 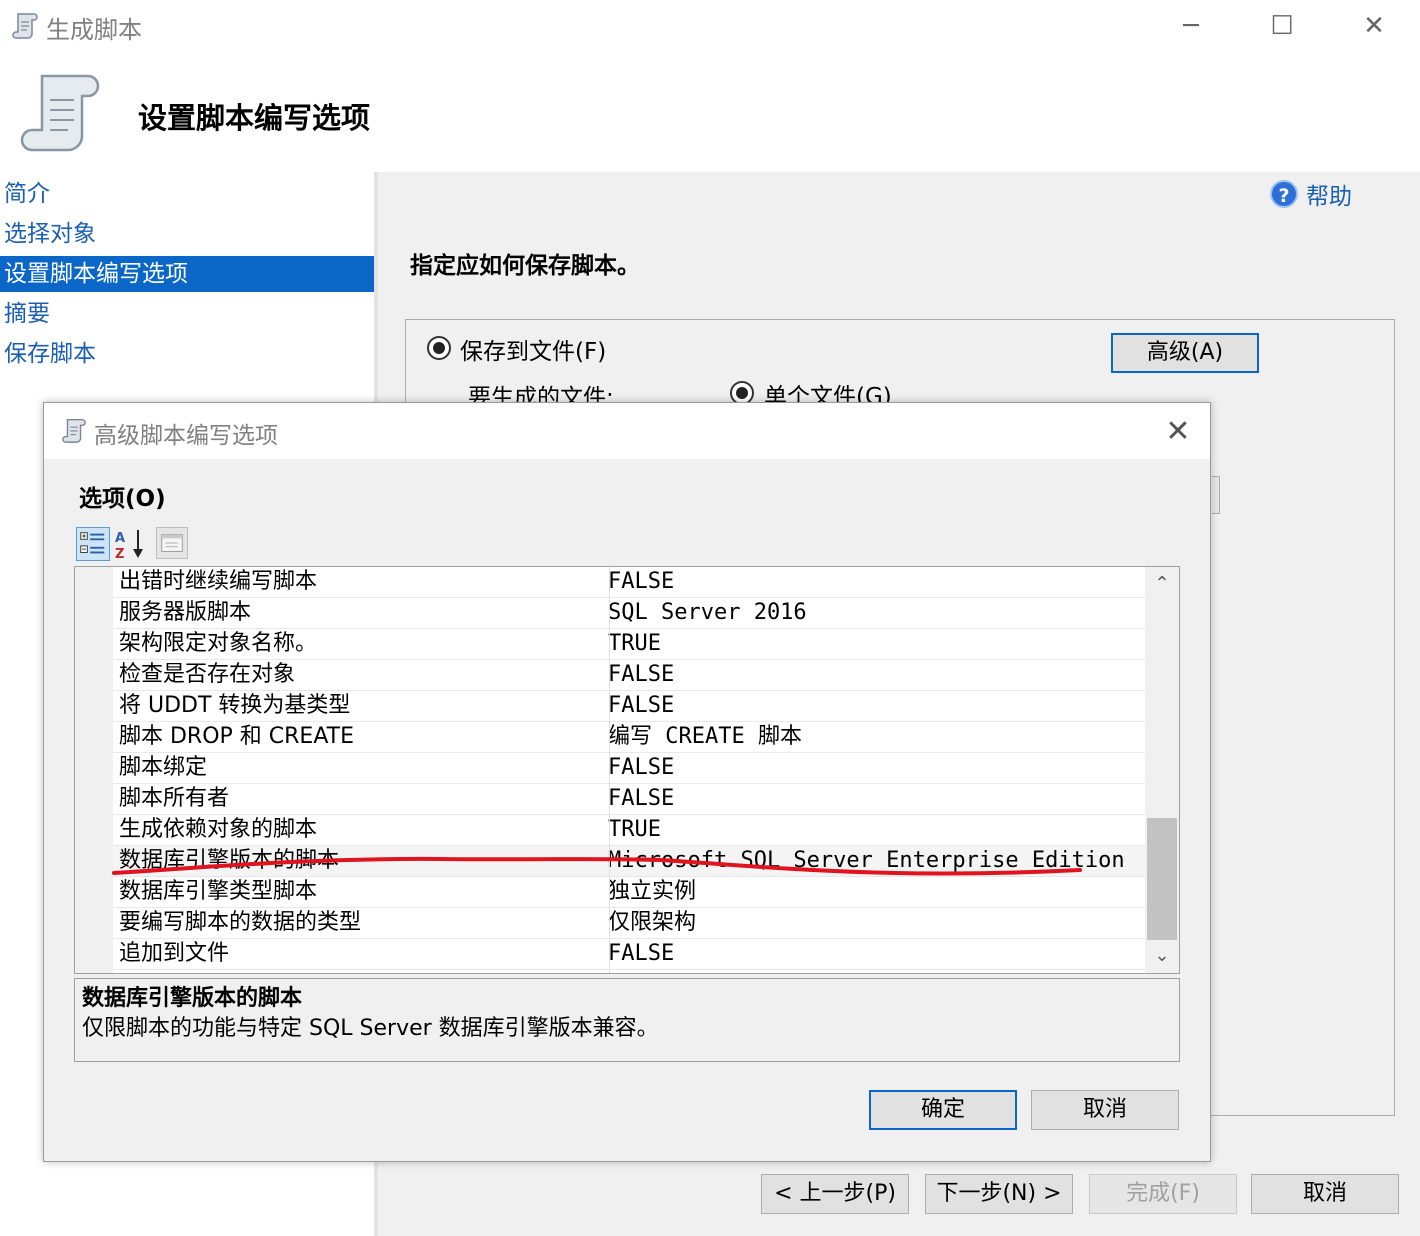 I want to click on grid-row-name: 服务器版脚本, so click(x=185, y=612).